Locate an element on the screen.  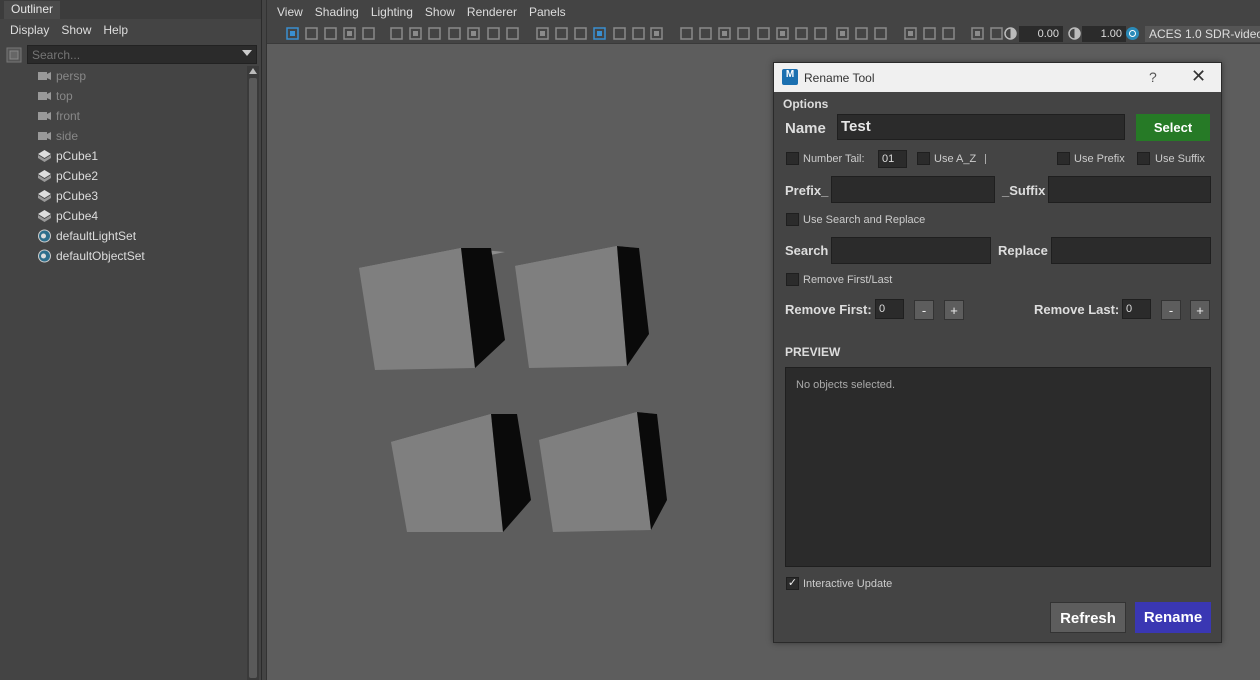
outliner-item-pcube3: pCube3 is located at coordinates (124, 196).